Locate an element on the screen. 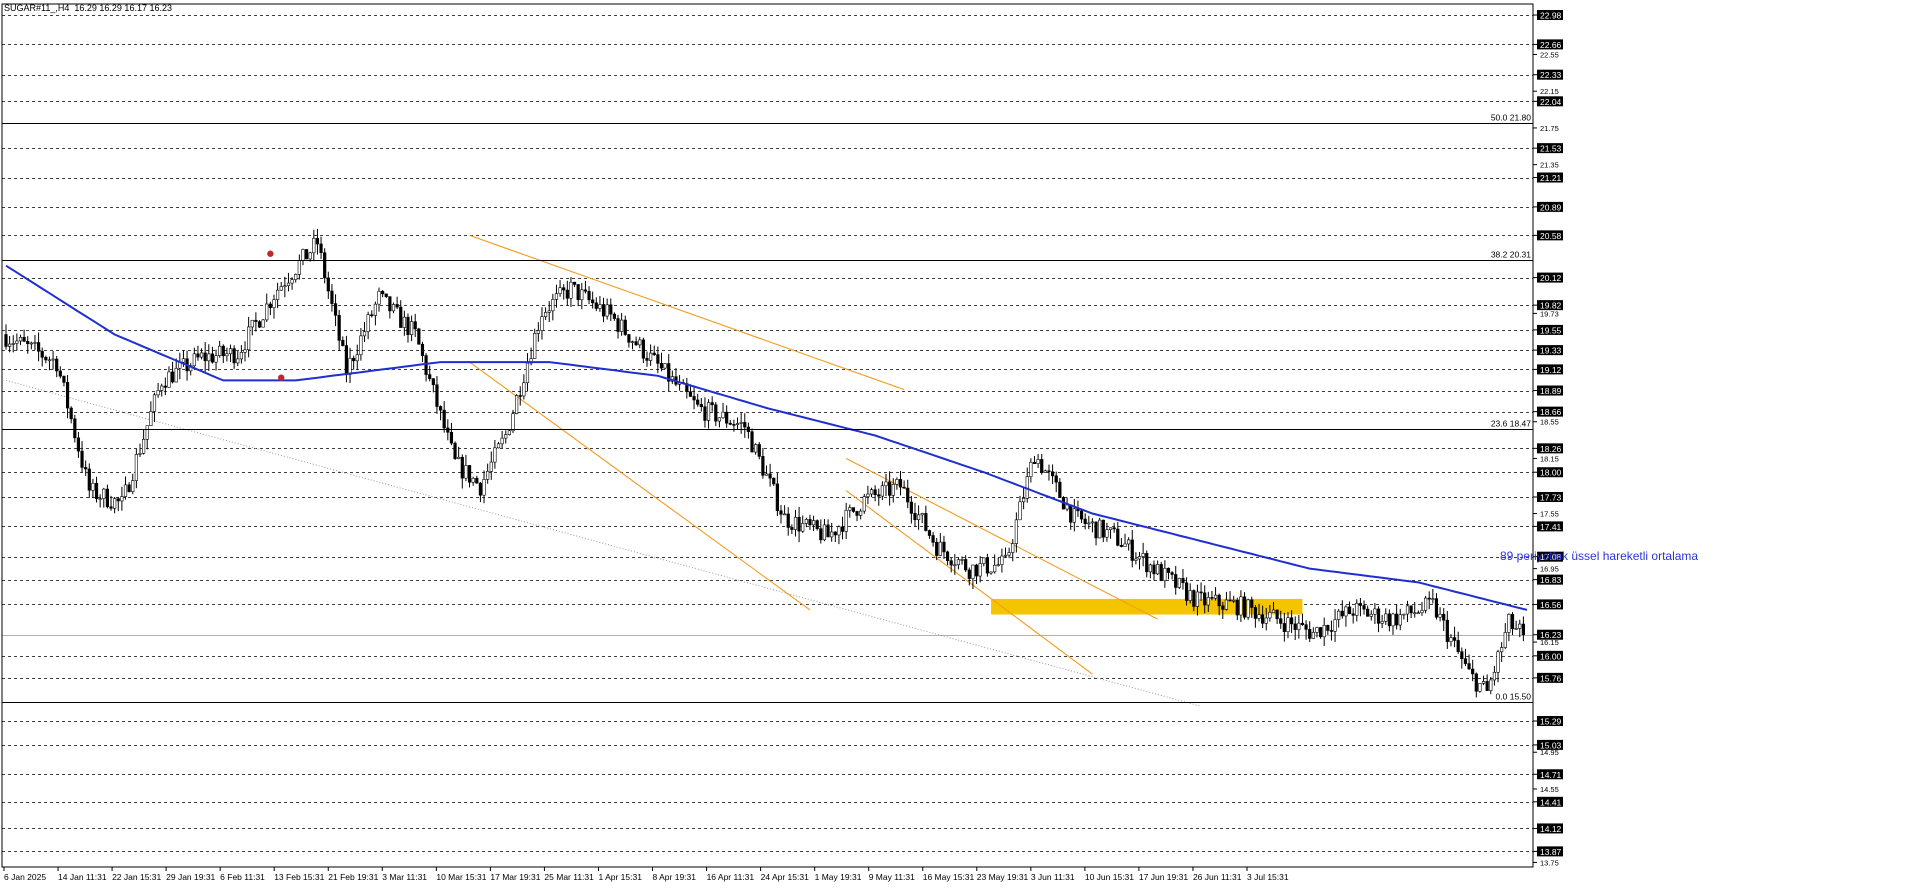 The image size is (1916, 893). y-tick-label: 18.89 is located at coordinates (1551, 391).